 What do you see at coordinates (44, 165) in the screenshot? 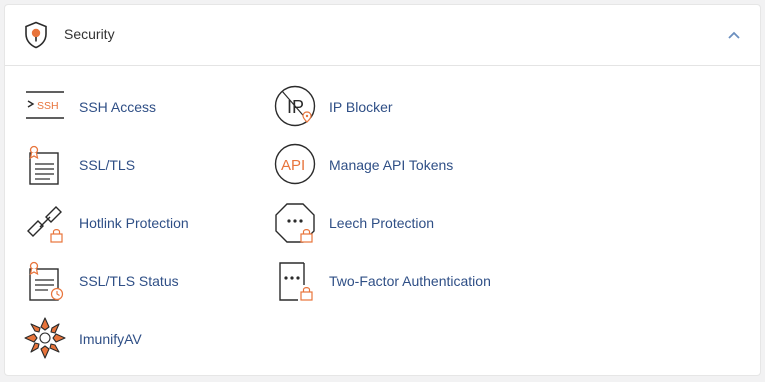
I see `certificate-icon` at bounding box center [44, 165].